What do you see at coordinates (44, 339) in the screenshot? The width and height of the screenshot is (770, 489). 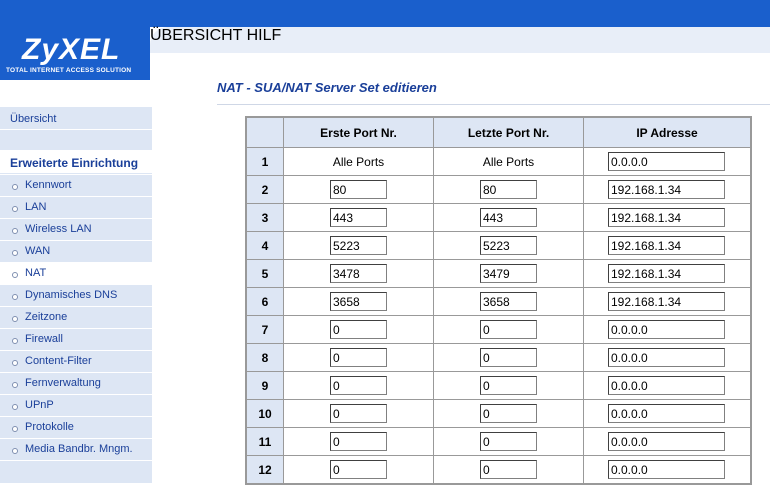 I see `sidebar-item-label: Firewall` at bounding box center [44, 339].